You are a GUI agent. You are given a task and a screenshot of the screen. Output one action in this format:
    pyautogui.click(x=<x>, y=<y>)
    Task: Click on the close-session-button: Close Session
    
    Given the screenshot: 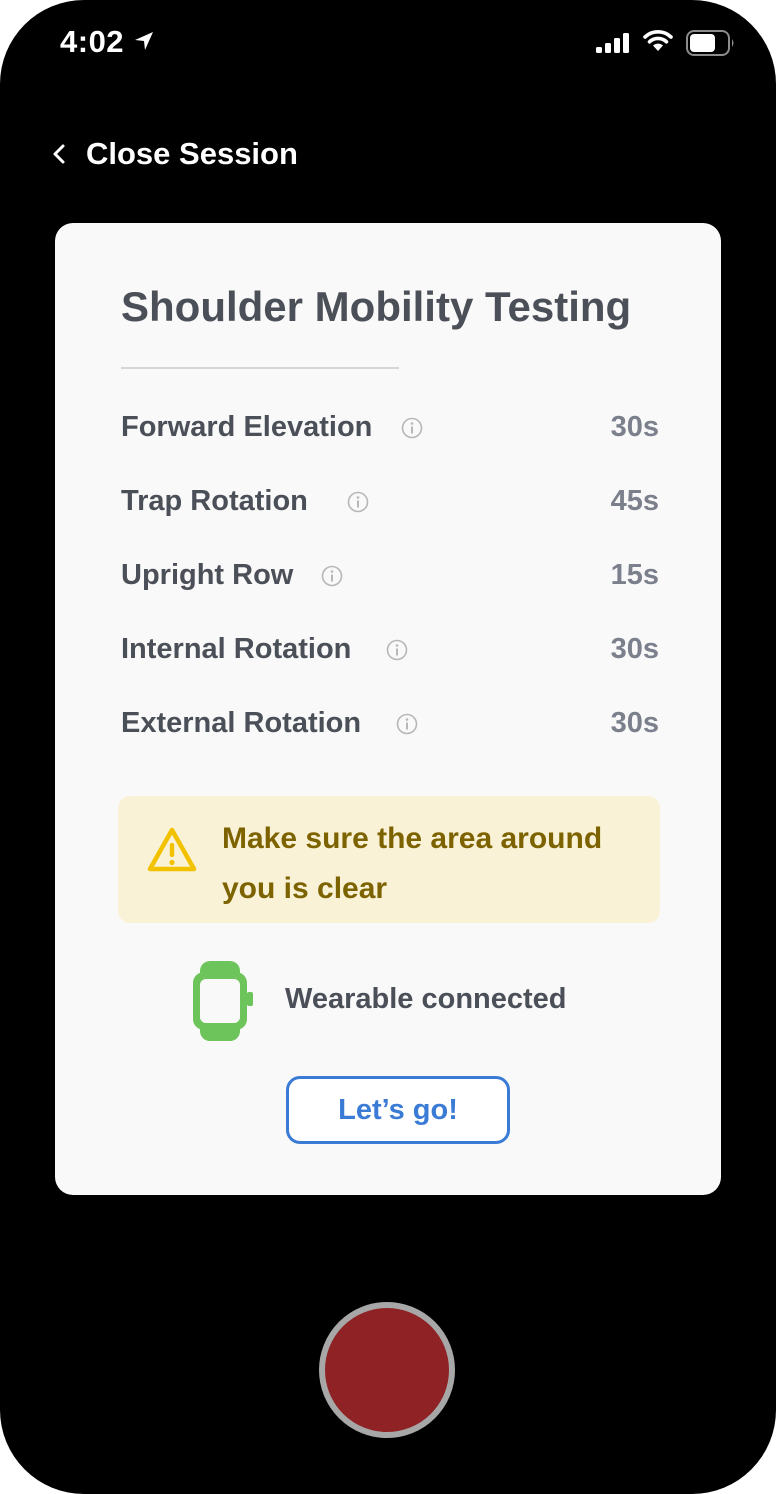 What is the action you would take?
    pyautogui.click(x=174, y=154)
    